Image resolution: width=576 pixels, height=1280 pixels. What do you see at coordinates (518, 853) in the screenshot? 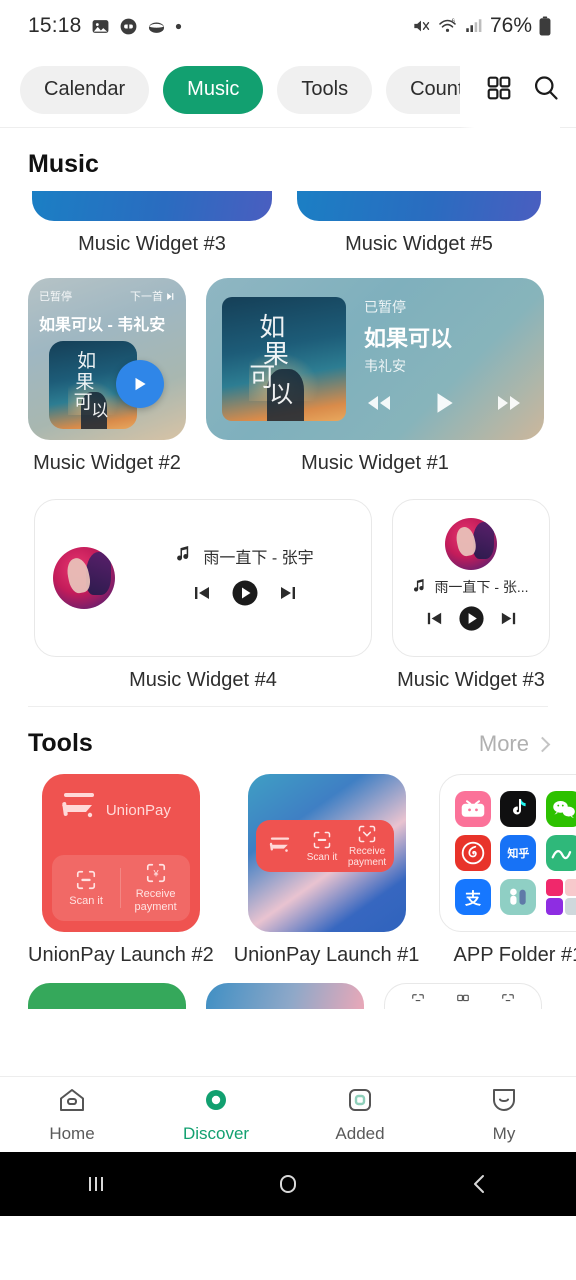
I see `app-icon-zhihu: 知乎` at bounding box center [518, 853].